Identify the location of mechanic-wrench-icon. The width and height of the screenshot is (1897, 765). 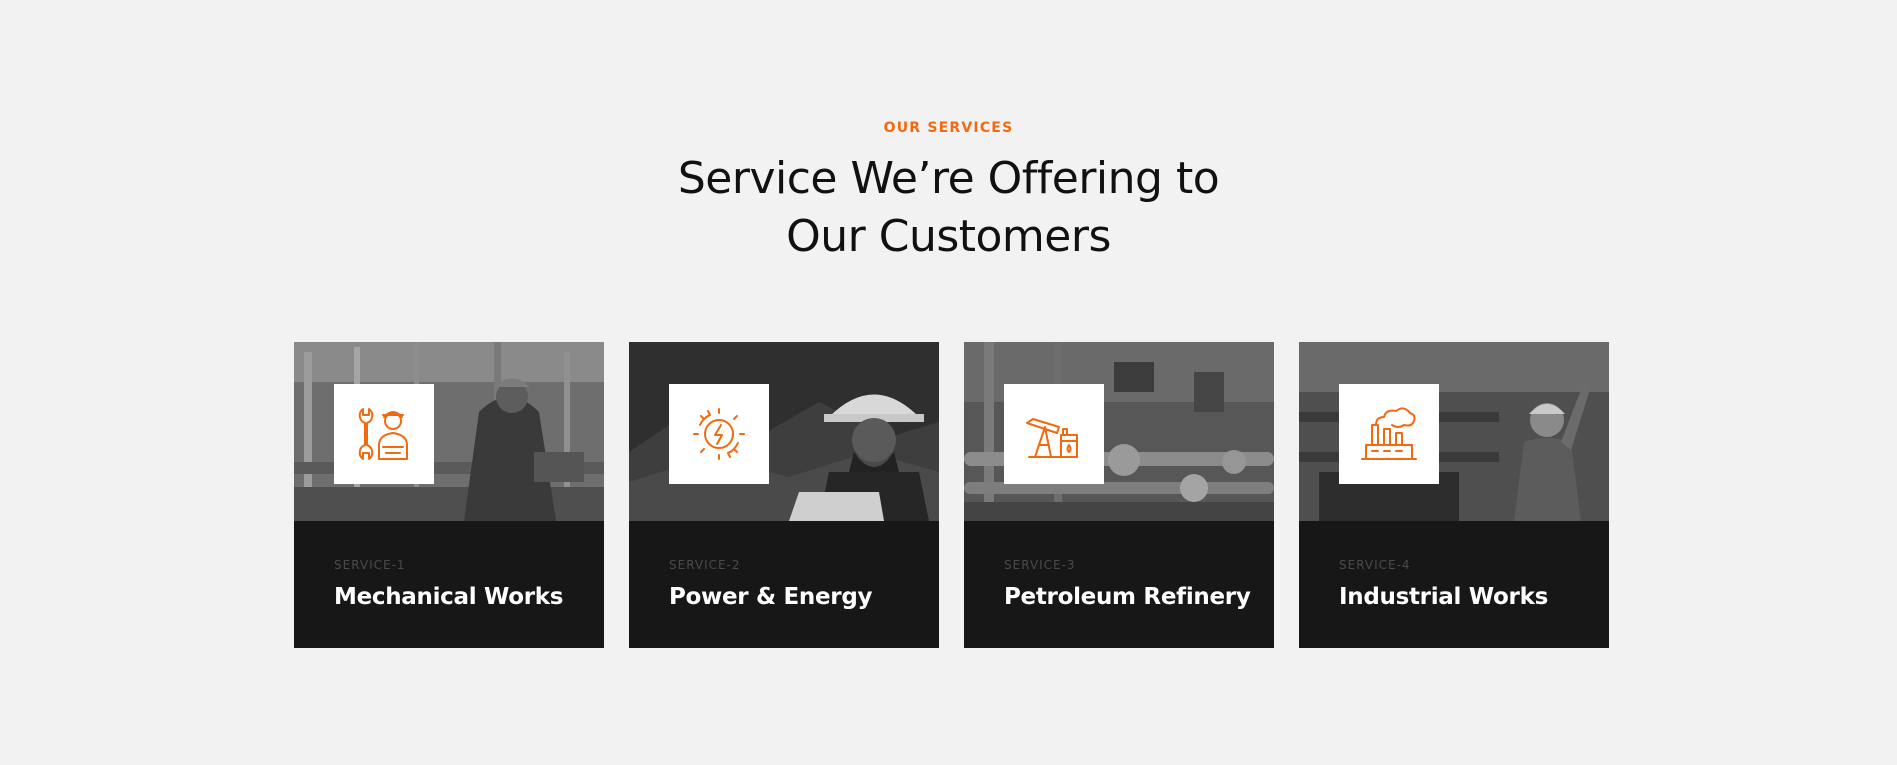
(384, 434).